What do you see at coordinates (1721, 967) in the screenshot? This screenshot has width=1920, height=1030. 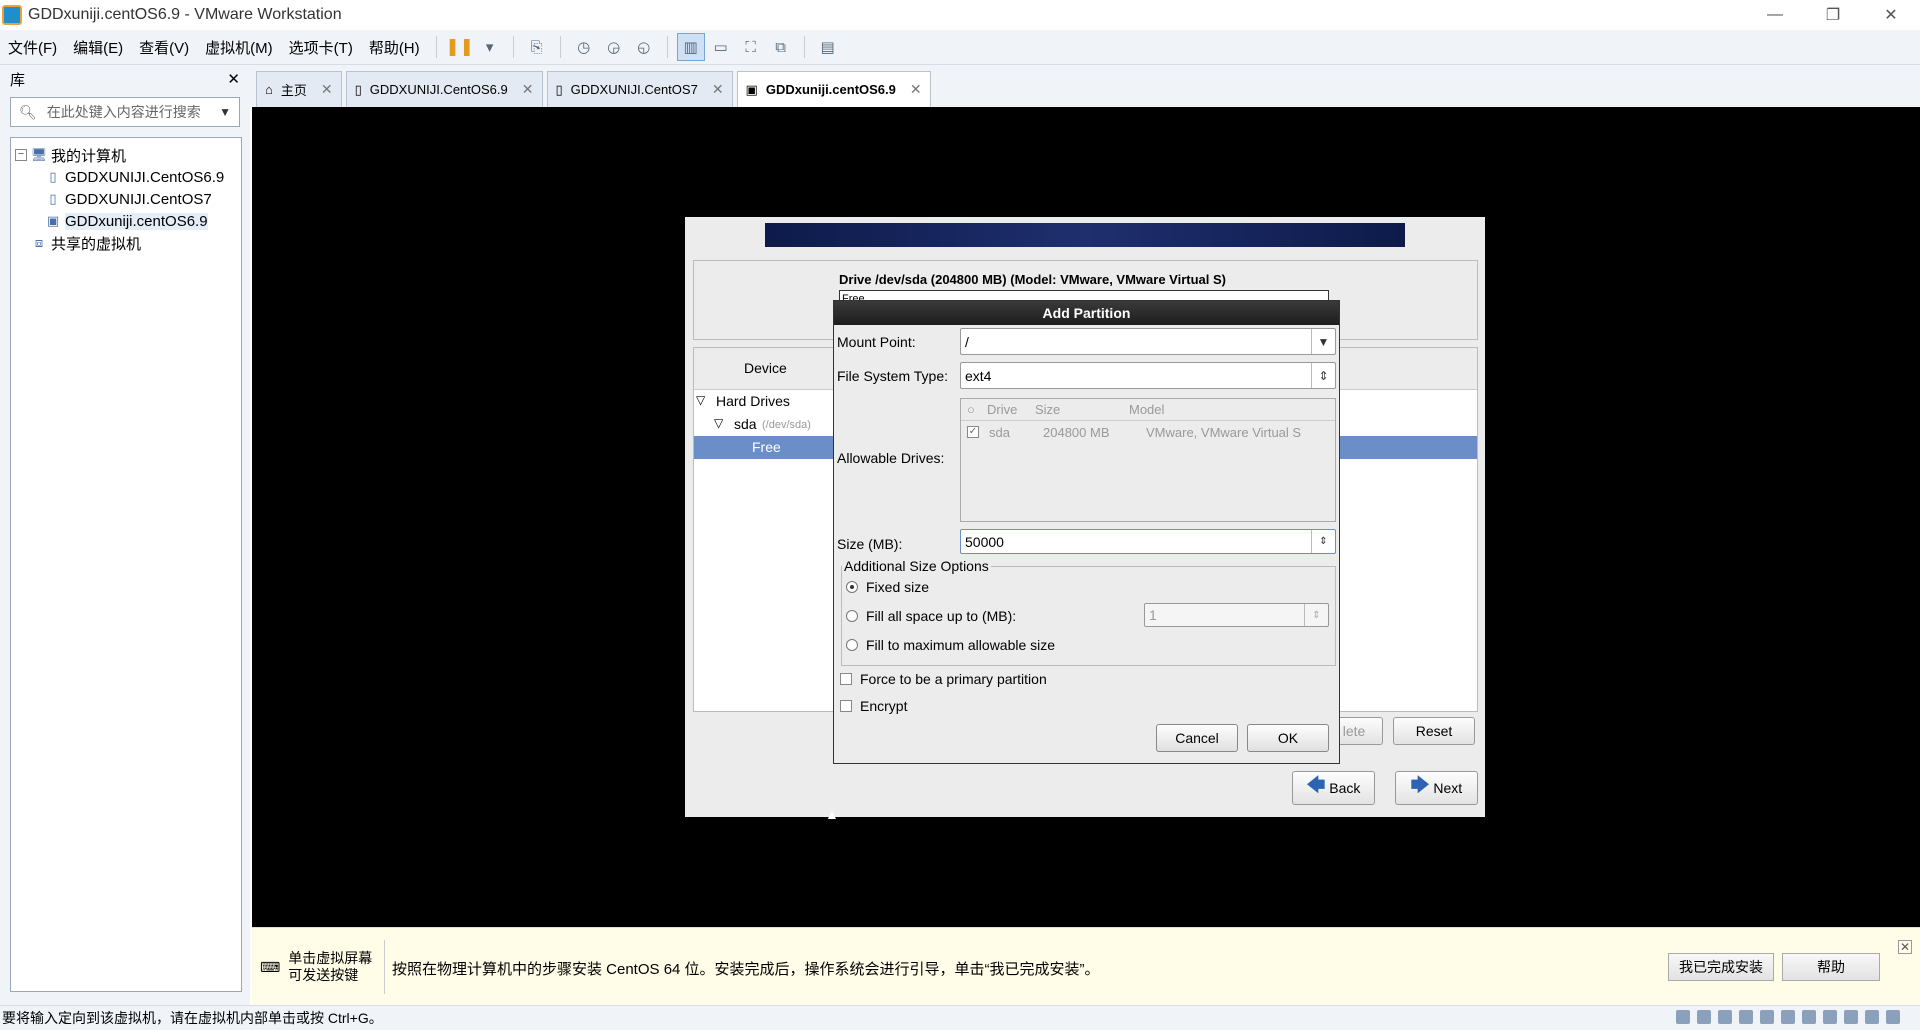 I see `installation-done-button: 我已完成安装` at bounding box center [1721, 967].